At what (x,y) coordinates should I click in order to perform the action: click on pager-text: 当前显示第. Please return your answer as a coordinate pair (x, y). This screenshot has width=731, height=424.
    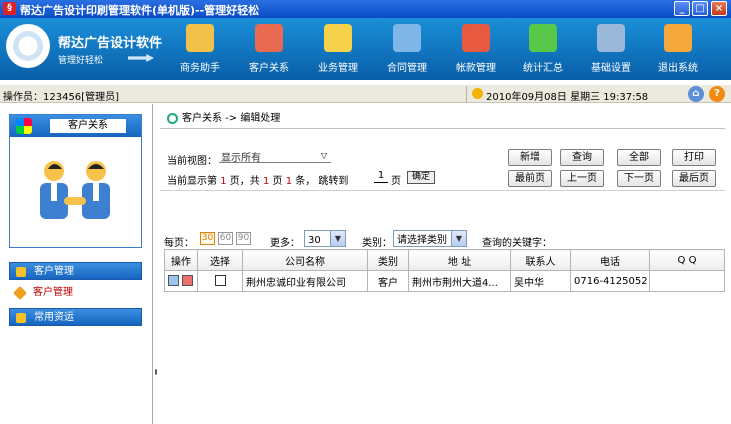
    Looking at the image, I should click on (192, 181).